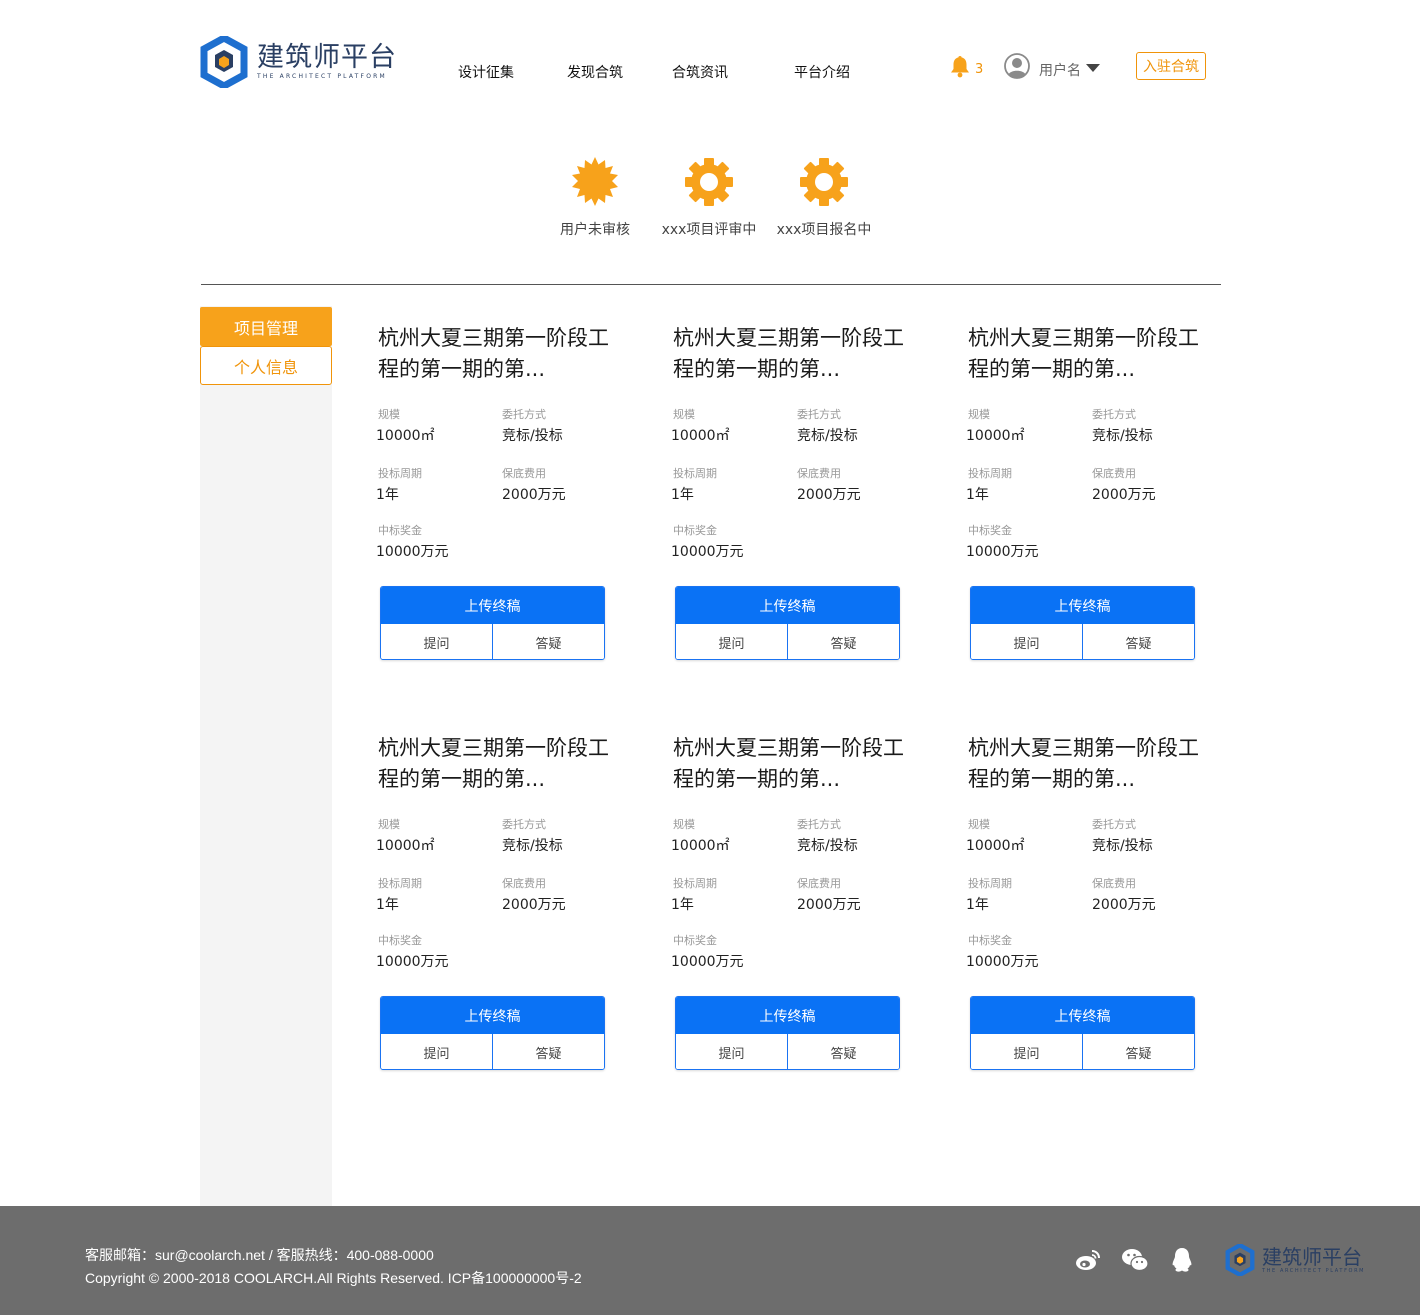  I want to click on avatar, so click(1017, 66).